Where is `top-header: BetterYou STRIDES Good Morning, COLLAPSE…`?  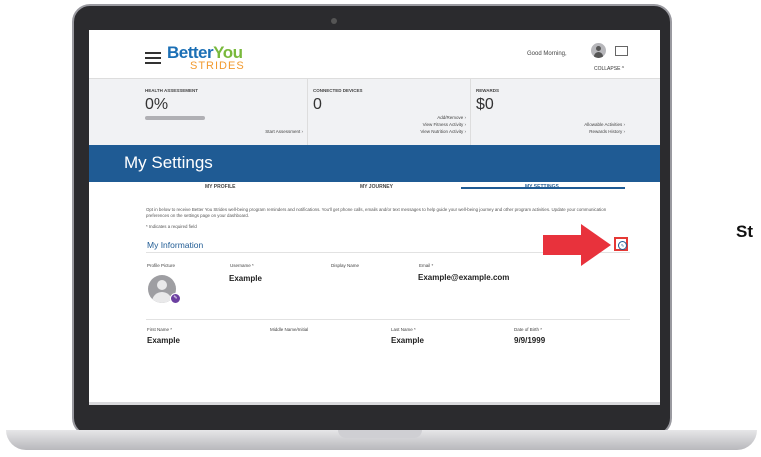 top-header: BetterYou STRIDES Good Morning, COLLAPSE… is located at coordinates (374, 53).